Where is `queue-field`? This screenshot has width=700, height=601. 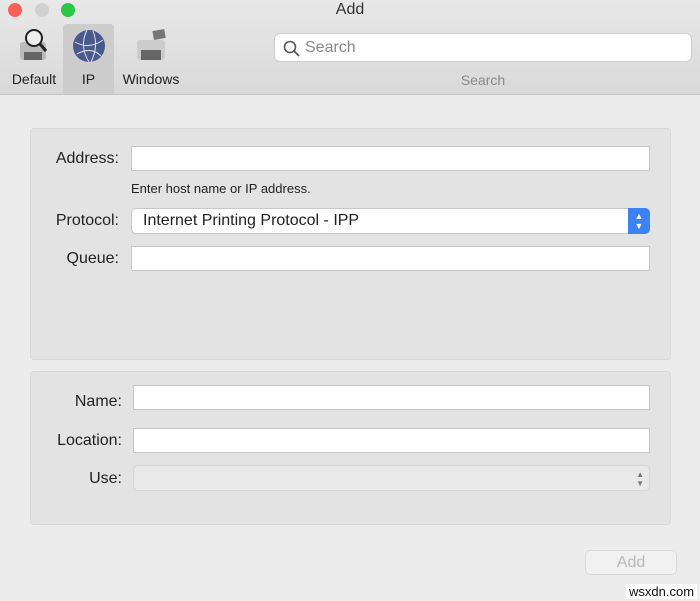 queue-field is located at coordinates (390, 258).